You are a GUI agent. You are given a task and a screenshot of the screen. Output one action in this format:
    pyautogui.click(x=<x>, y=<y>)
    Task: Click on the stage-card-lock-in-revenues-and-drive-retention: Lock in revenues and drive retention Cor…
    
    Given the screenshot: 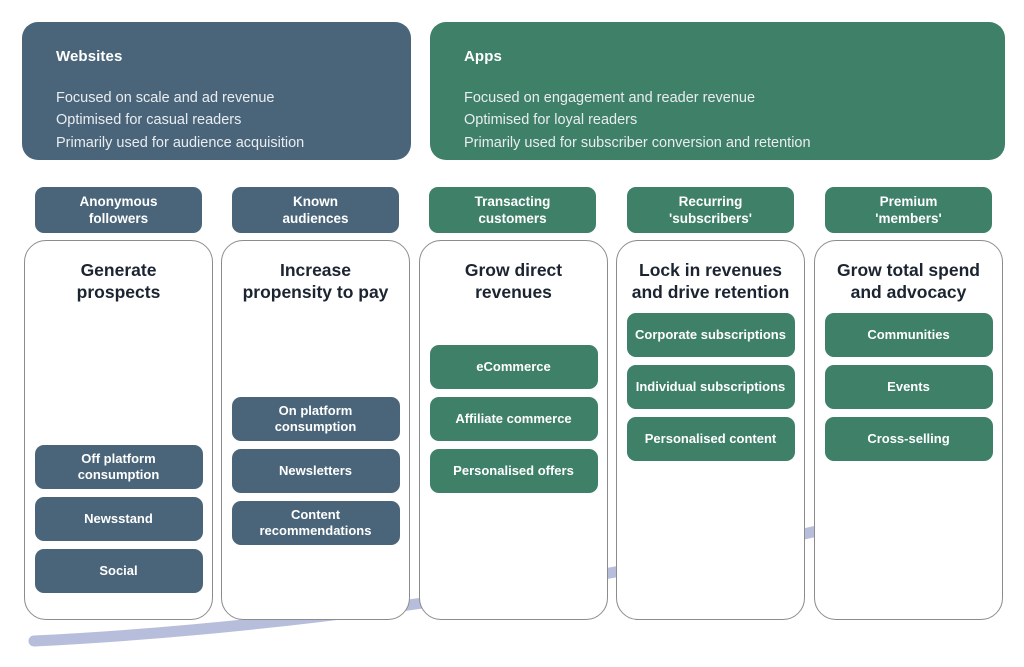 What is the action you would take?
    pyautogui.click(x=710, y=430)
    